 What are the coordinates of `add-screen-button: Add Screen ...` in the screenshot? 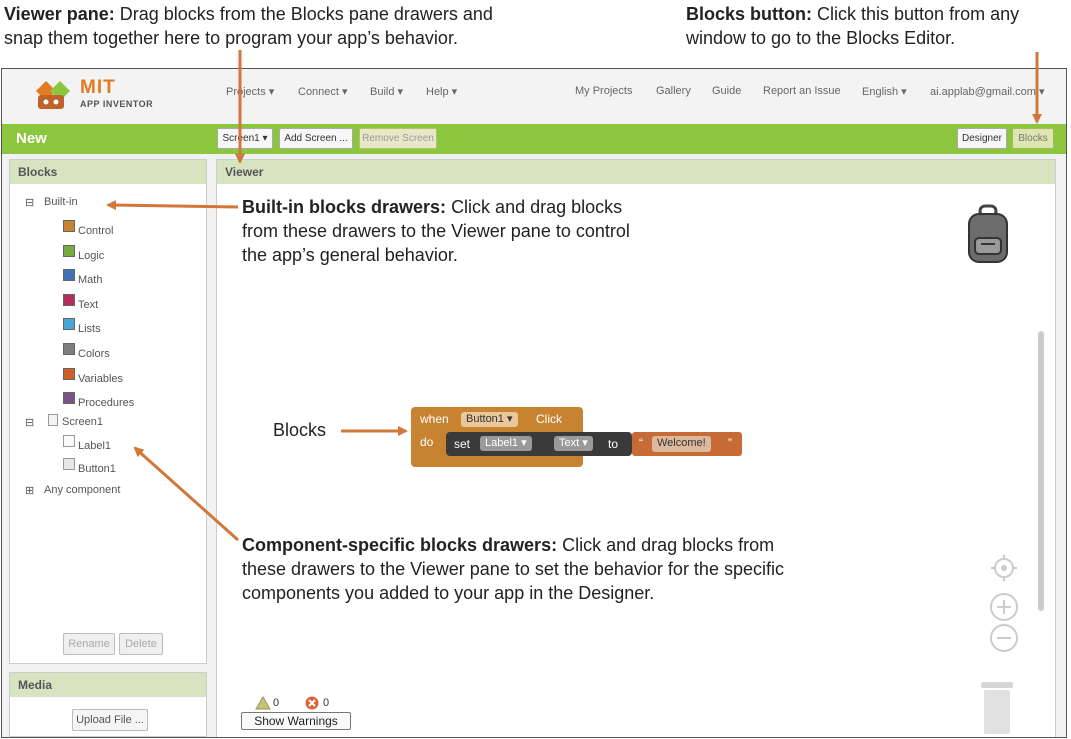 It's located at (316, 138).